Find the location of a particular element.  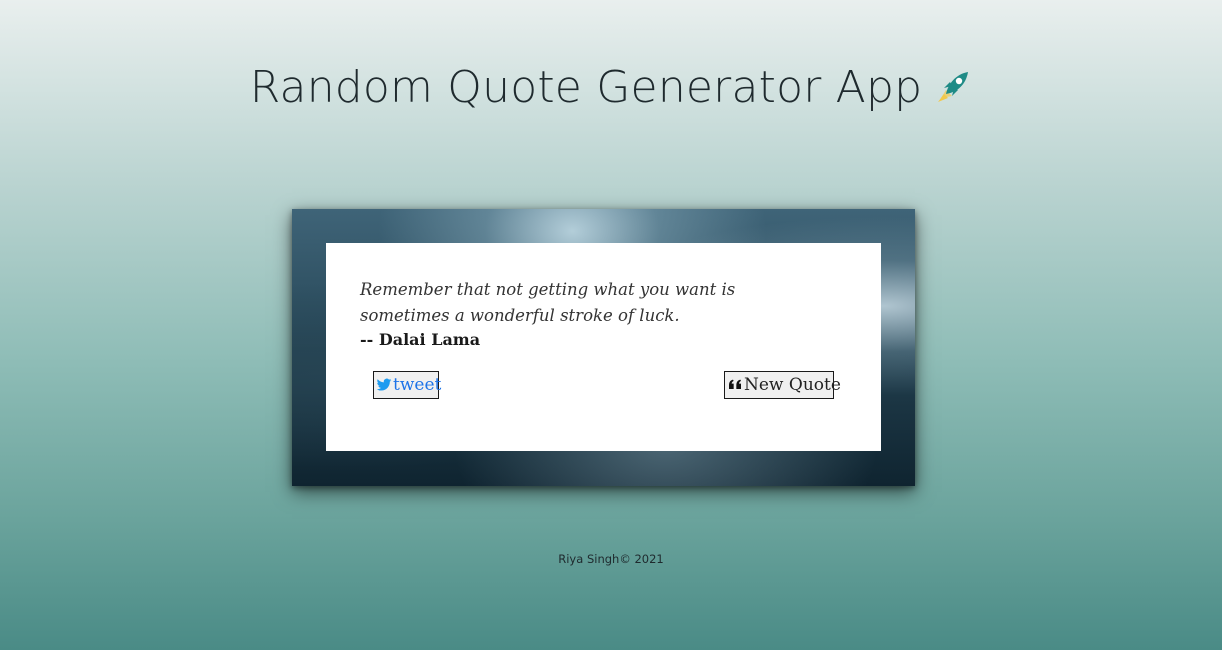

page-title: Random Quote Generator App is located at coordinates (611, 87).